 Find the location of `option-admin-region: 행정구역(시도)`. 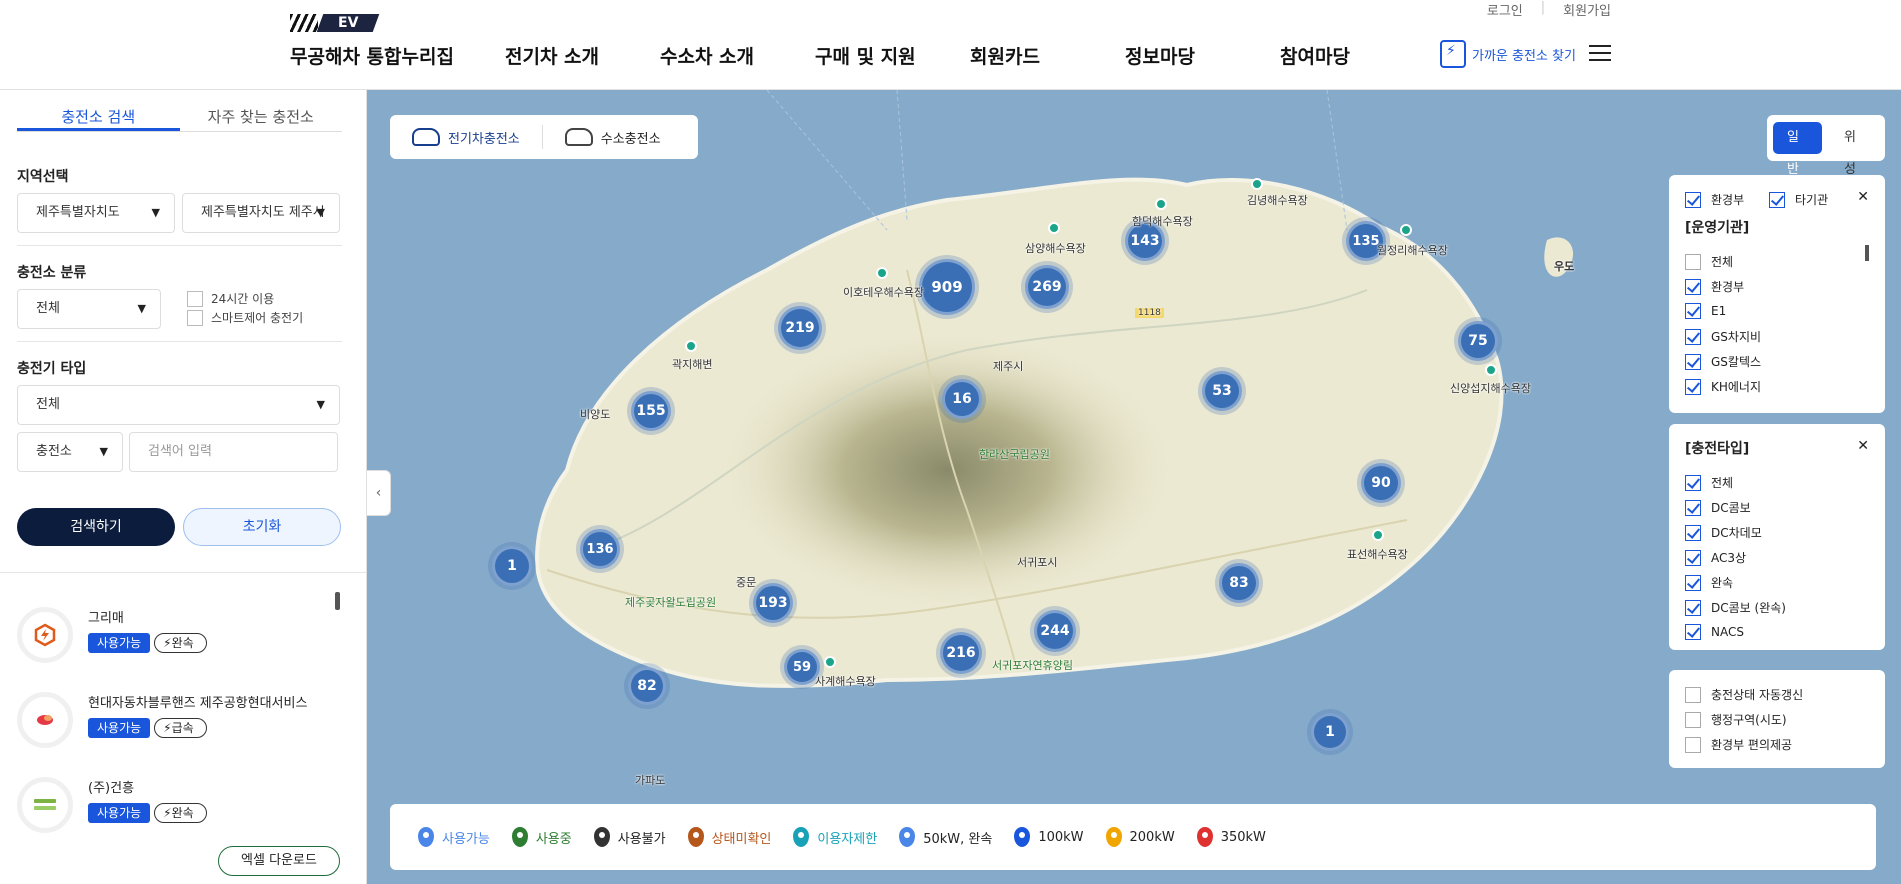

option-admin-region: 행정구역(시도) is located at coordinates (1736, 719).